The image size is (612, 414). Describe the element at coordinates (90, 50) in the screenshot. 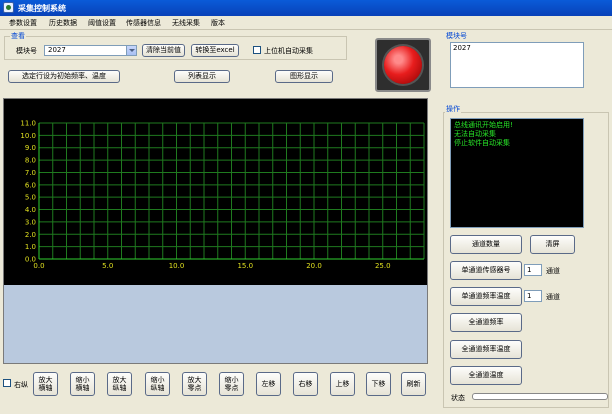

I see `module-select: 2027` at that location.